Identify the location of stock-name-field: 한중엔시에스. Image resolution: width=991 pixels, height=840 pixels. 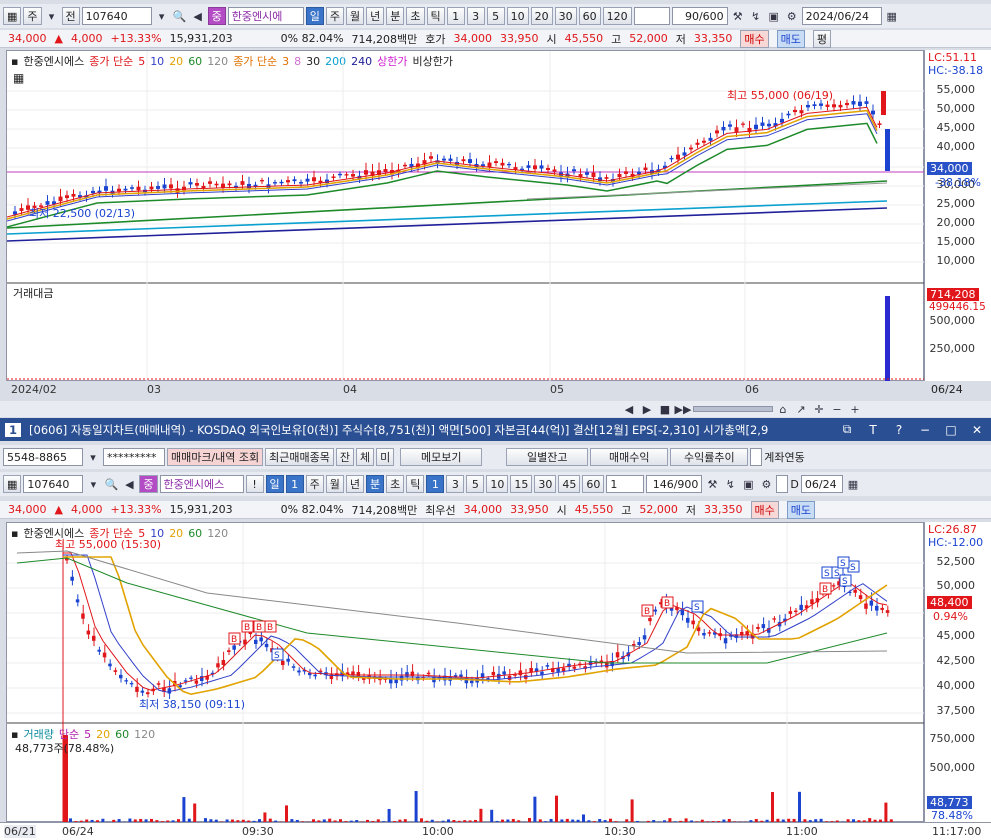
(201, 484).